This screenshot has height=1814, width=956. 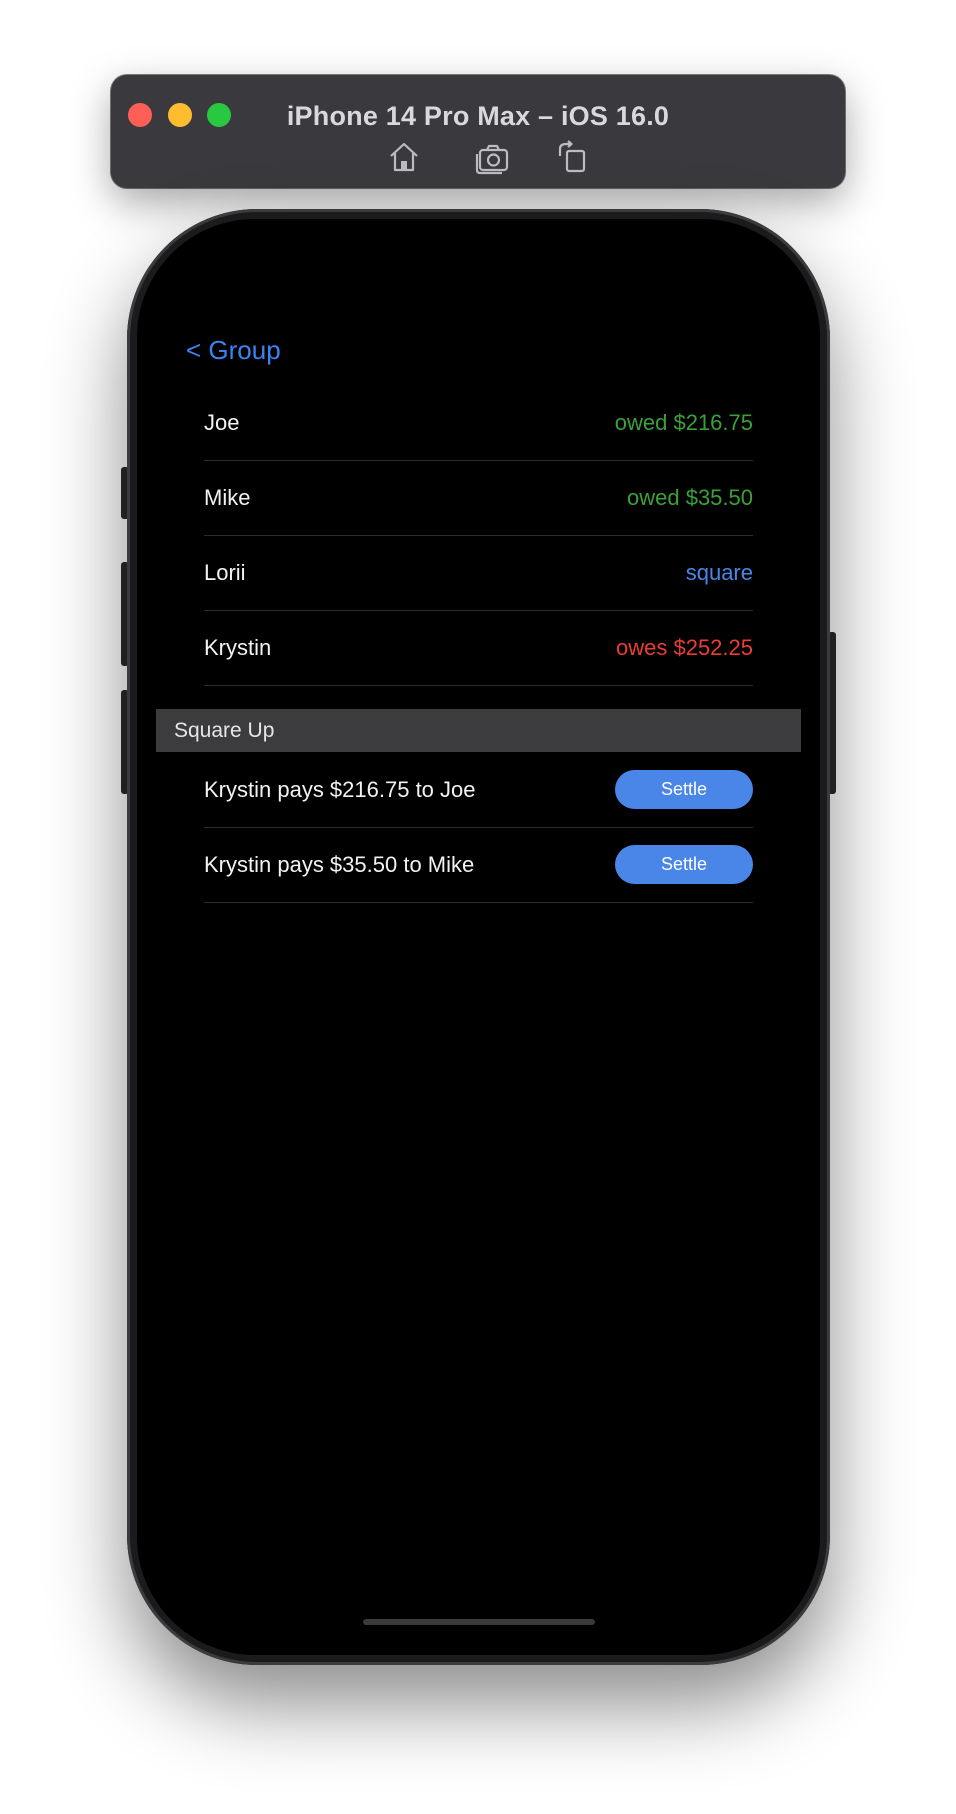 I want to click on member-name: Lorii, so click(x=225, y=572).